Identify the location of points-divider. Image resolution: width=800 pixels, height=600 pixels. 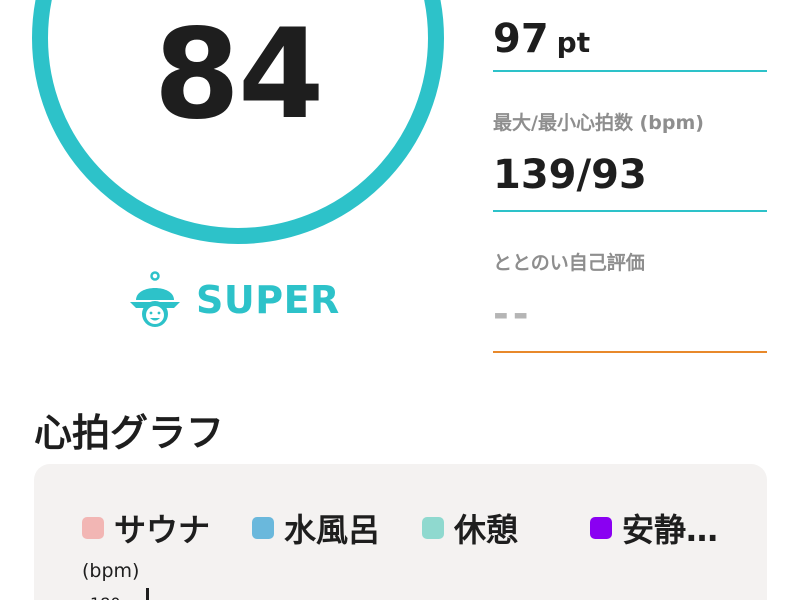
(630, 71).